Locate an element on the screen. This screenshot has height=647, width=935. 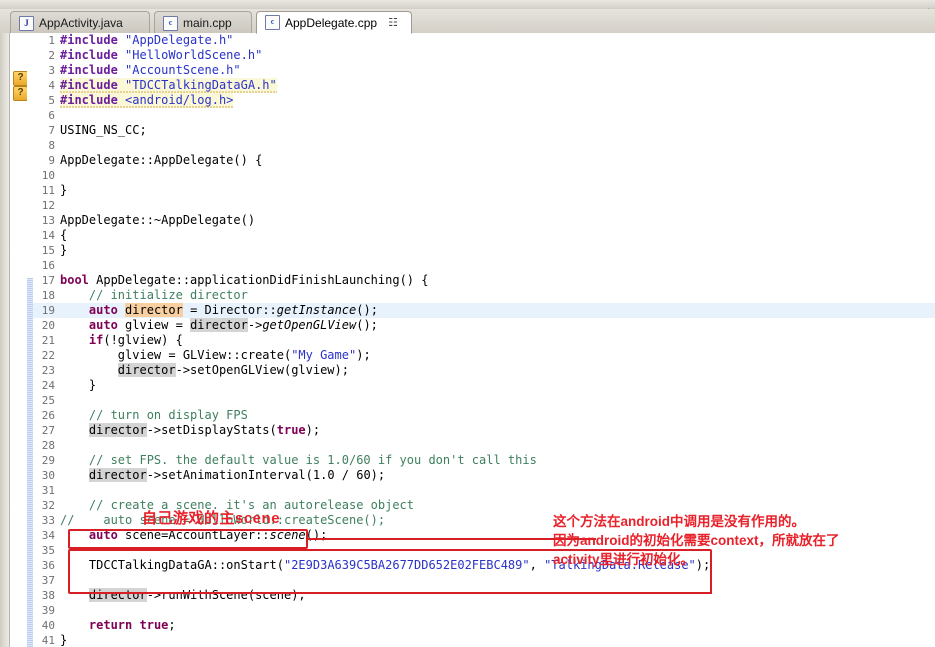
code-line: 14 { is located at coordinates (484, 235).